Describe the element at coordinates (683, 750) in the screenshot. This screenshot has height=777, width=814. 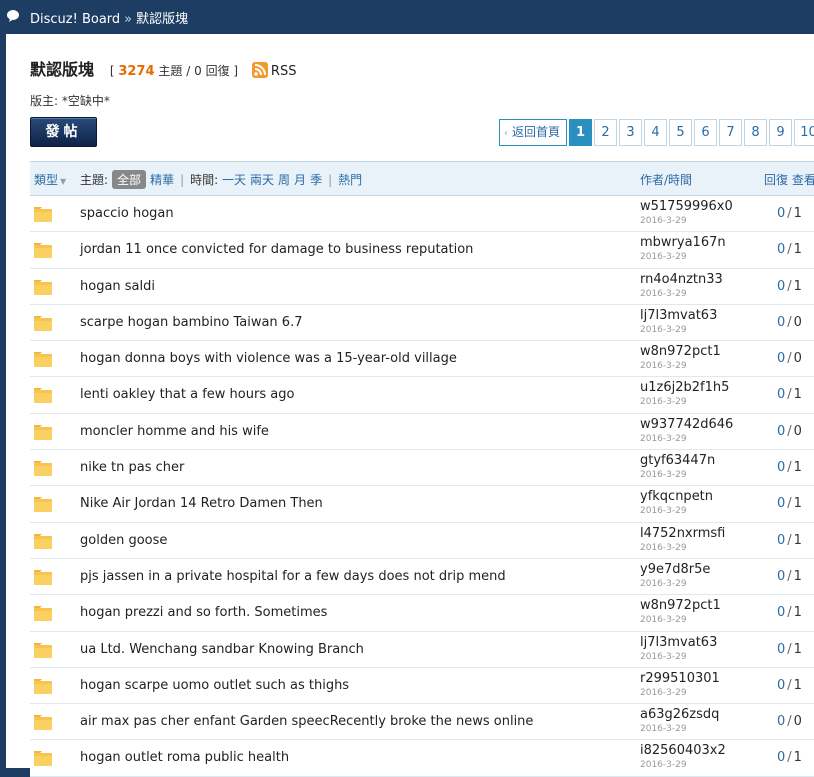
I see `thread-author-link: i82560403x2` at that location.